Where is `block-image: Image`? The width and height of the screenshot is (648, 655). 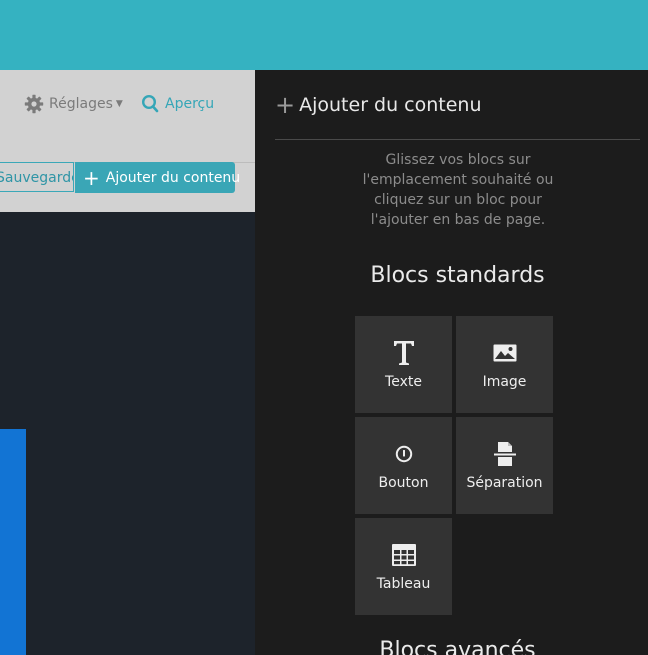 block-image: Image is located at coordinates (504, 364).